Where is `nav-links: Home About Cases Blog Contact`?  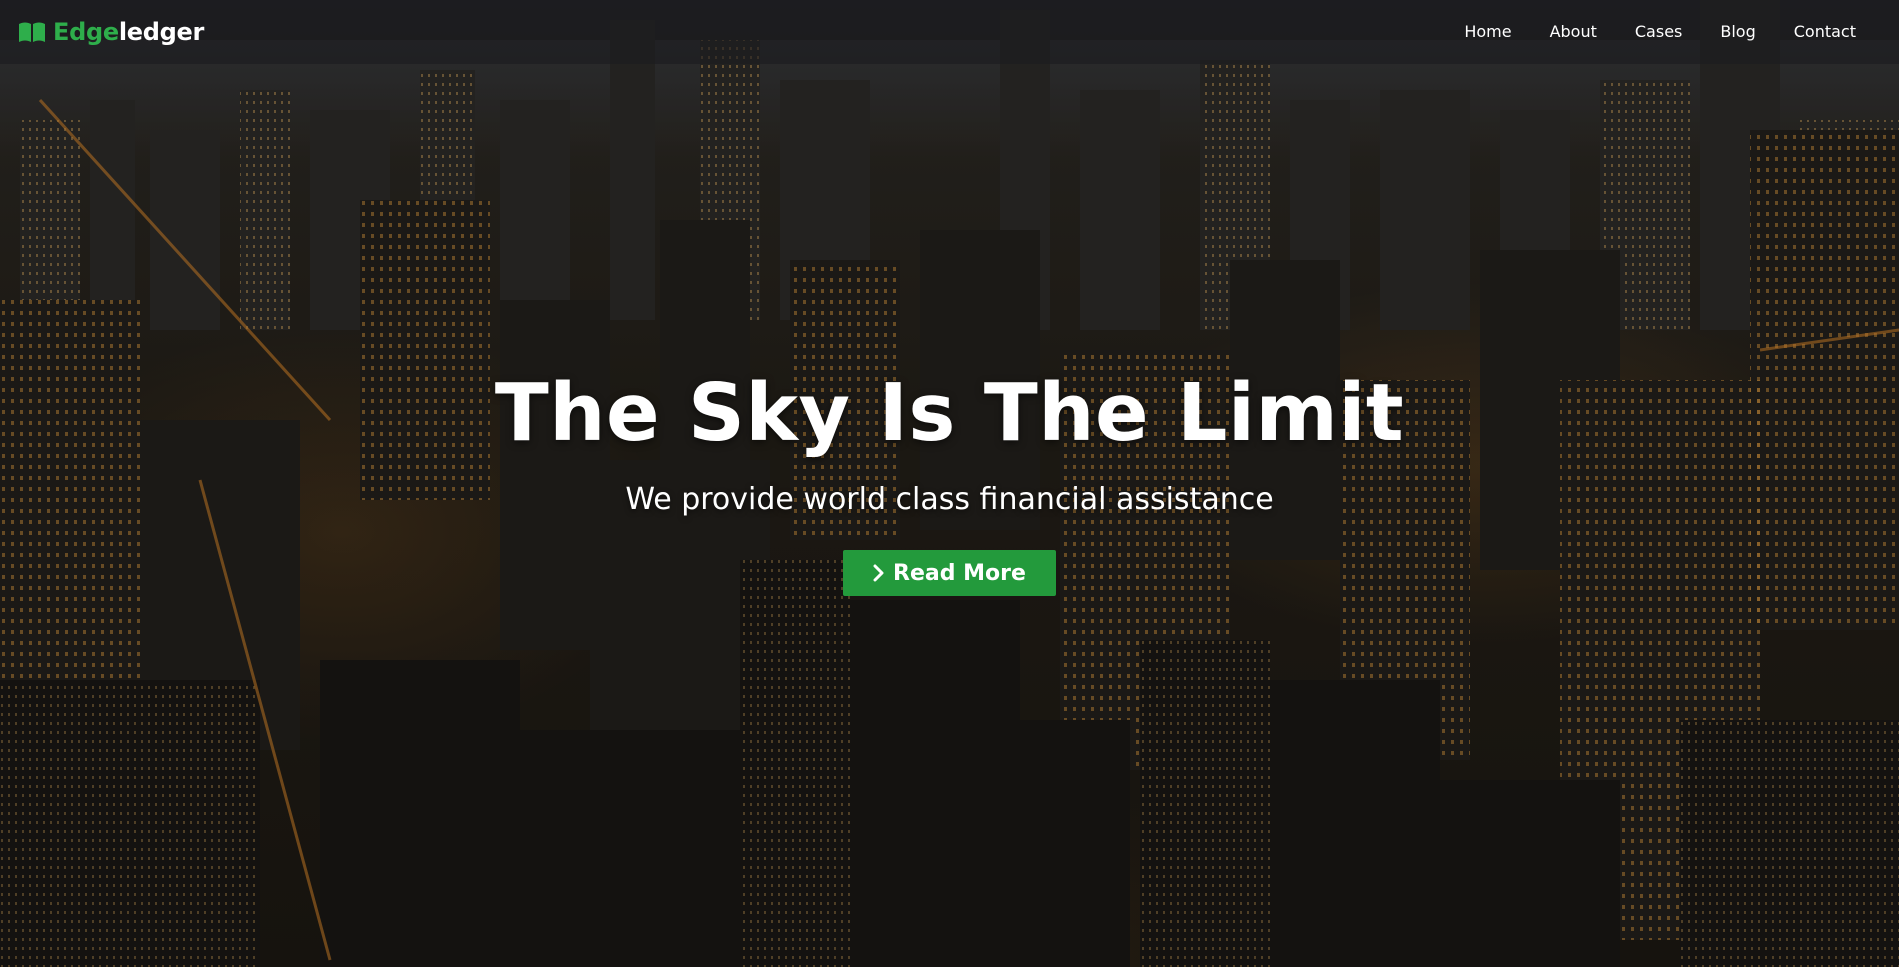 nav-links: Home About Cases Blog Contact is located at coordinates (1660, 32).